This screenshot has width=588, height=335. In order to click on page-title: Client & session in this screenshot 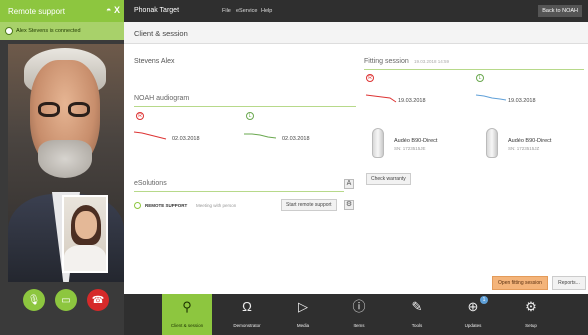, I will do `click(161, 33)`.